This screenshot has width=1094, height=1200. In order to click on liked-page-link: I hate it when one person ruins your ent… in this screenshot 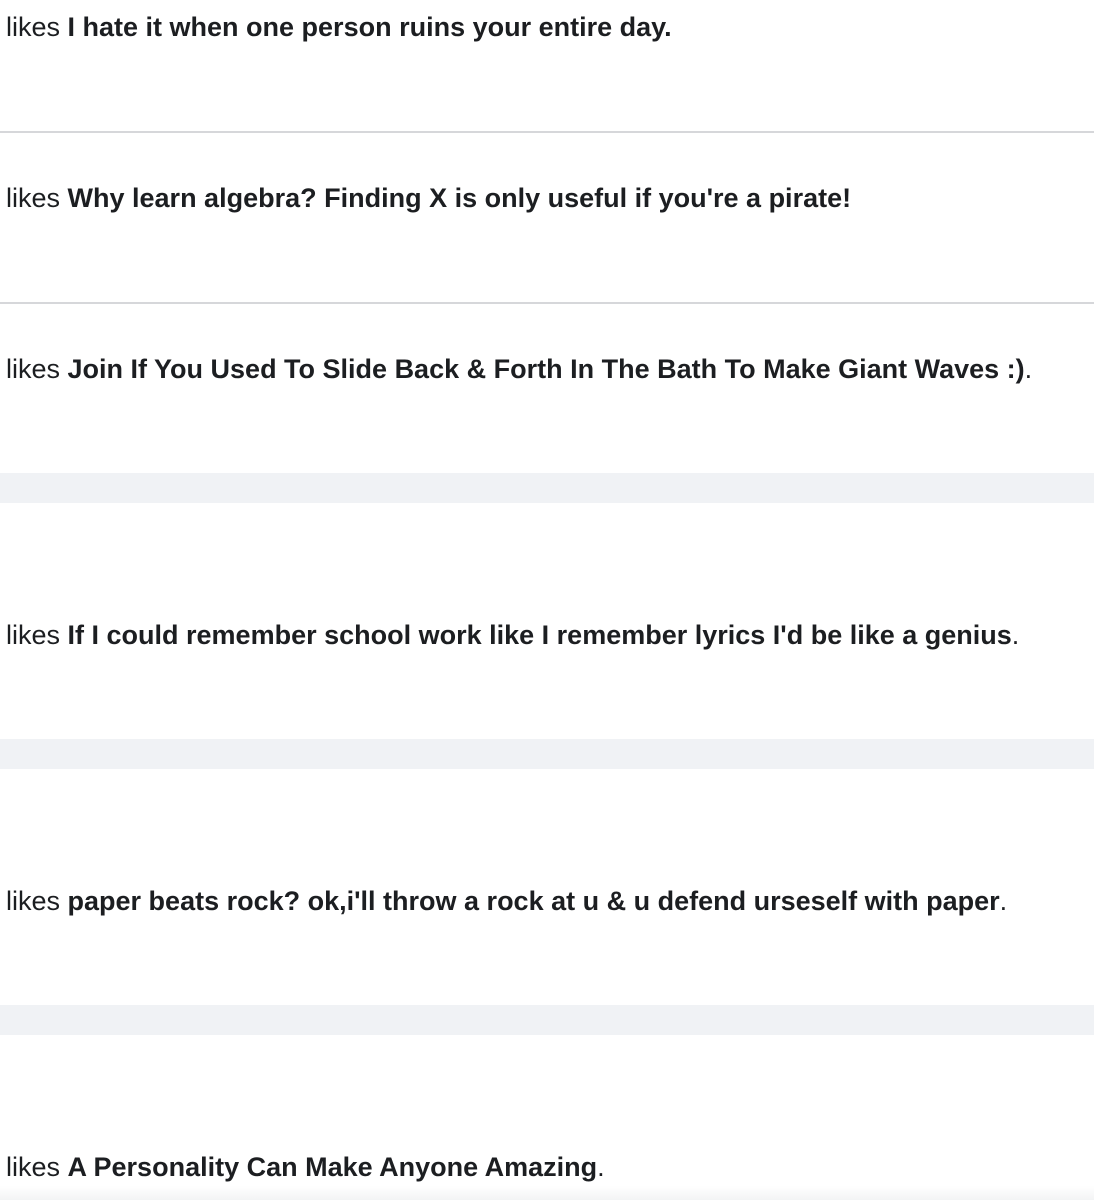, I will do `click(366, 27)`.